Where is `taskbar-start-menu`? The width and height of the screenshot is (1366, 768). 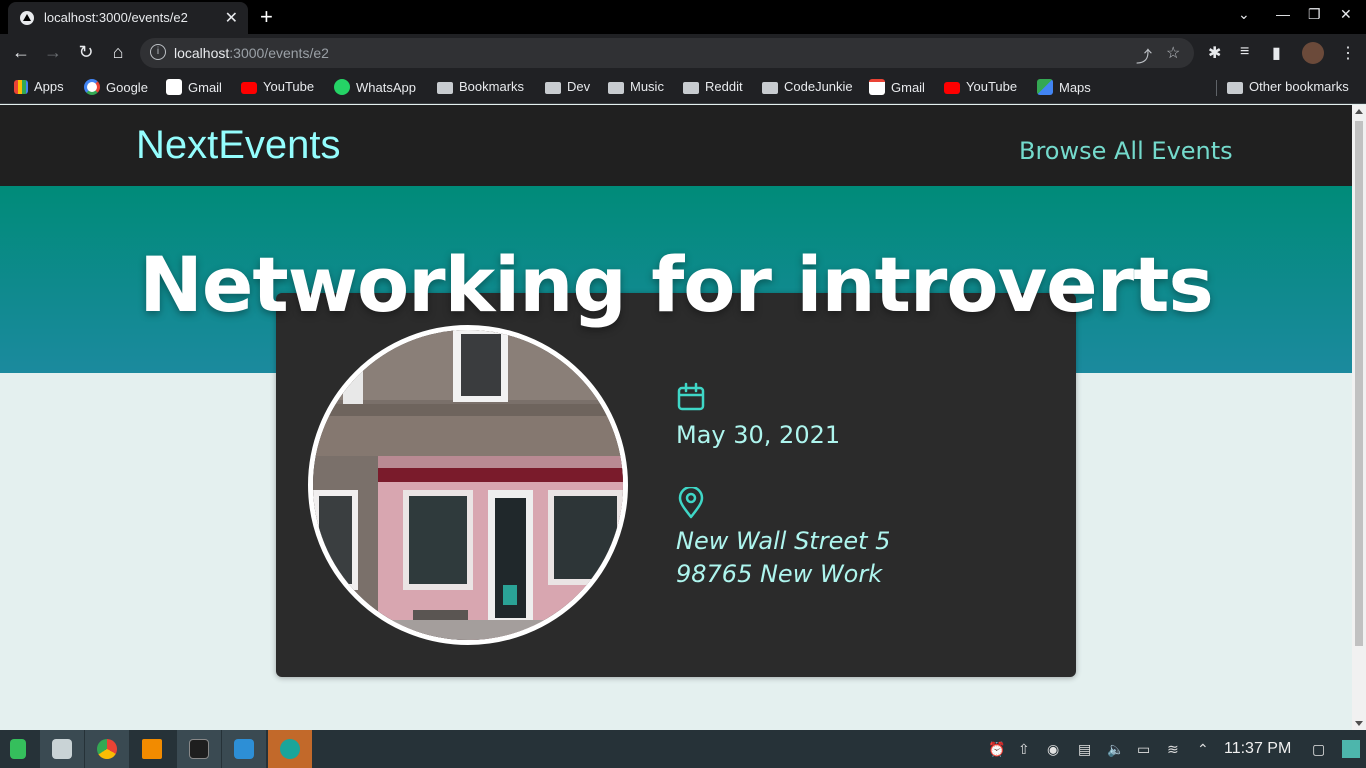
taskbar-start-menu is located at coordinates (22, 749).